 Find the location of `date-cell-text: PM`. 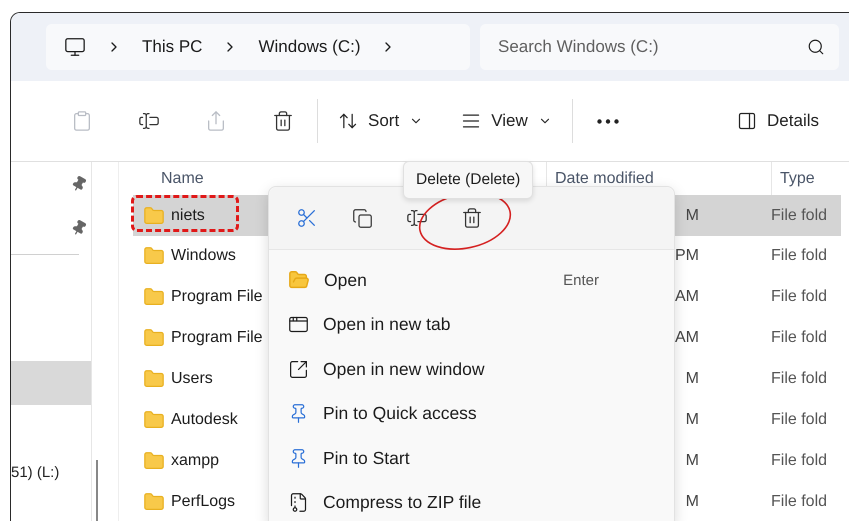

date-cell-text: PM is located at coordinates (687, 256).